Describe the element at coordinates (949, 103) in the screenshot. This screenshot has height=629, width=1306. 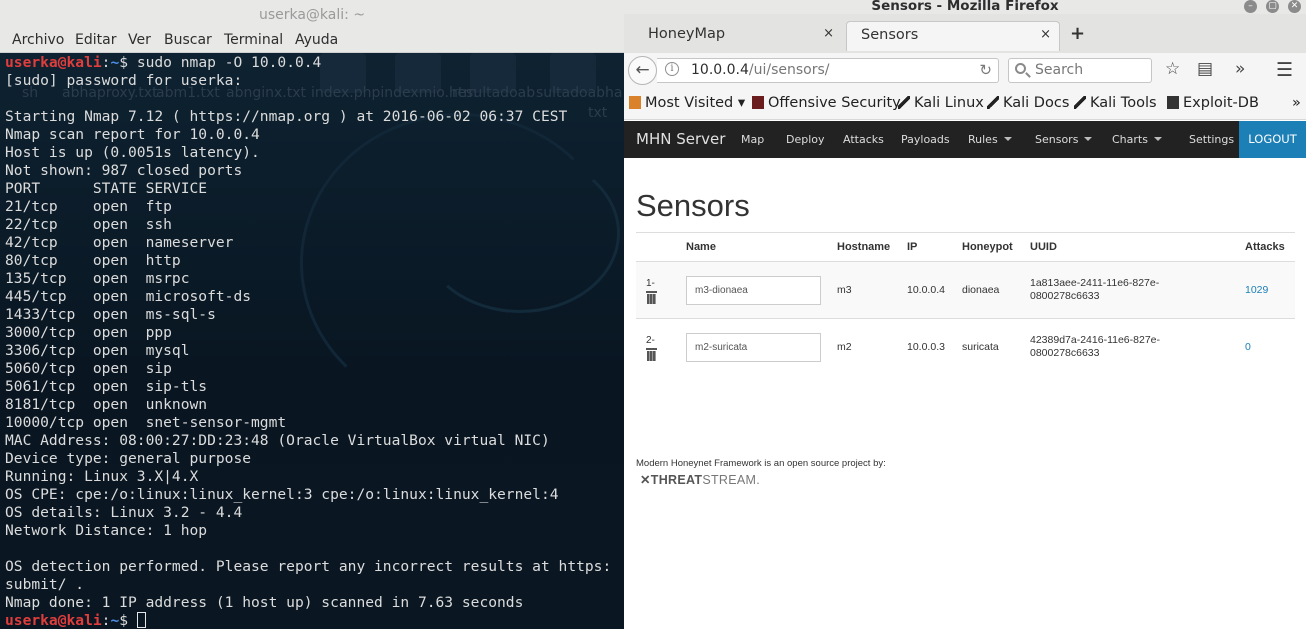
I see `bookmark-label: Kali Linux` at that location.